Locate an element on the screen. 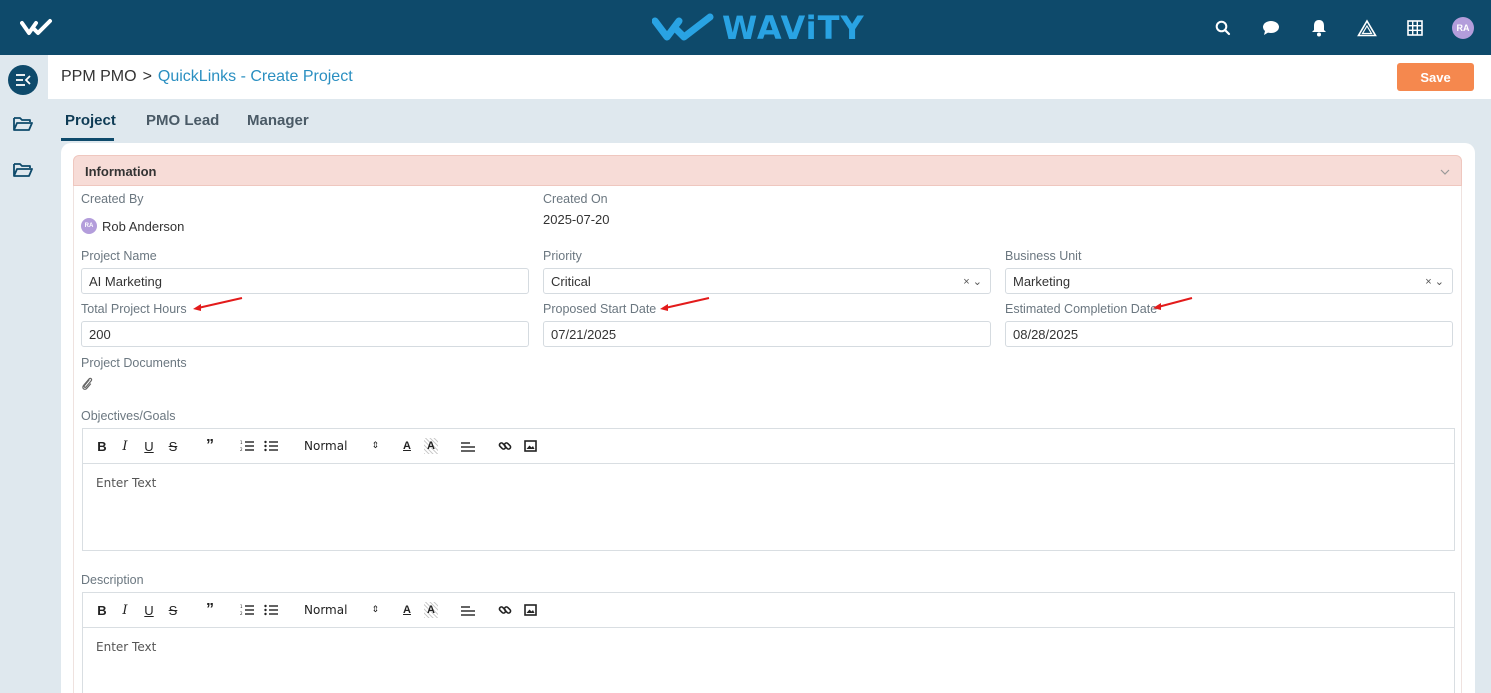 The width and height of the screenshot is (1491, 693). total-hours-input: 200 is located at coordinates (305, 334).